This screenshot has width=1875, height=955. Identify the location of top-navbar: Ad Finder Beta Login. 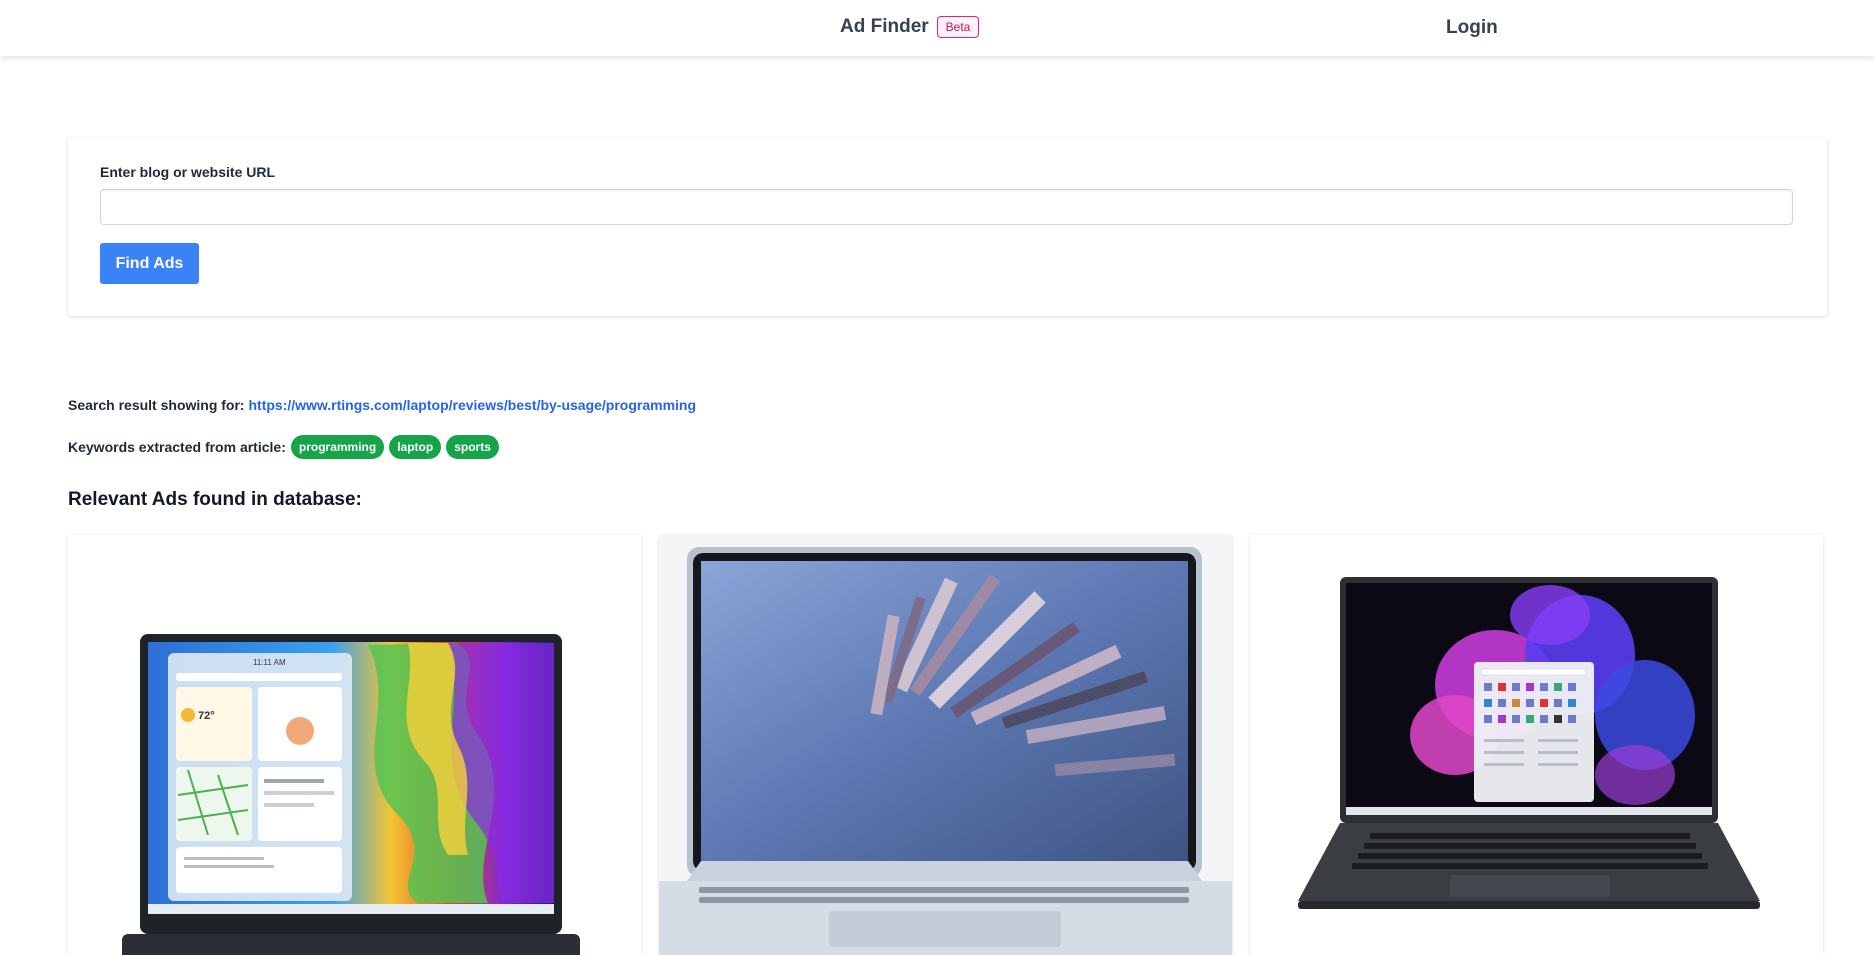
(937, 28).